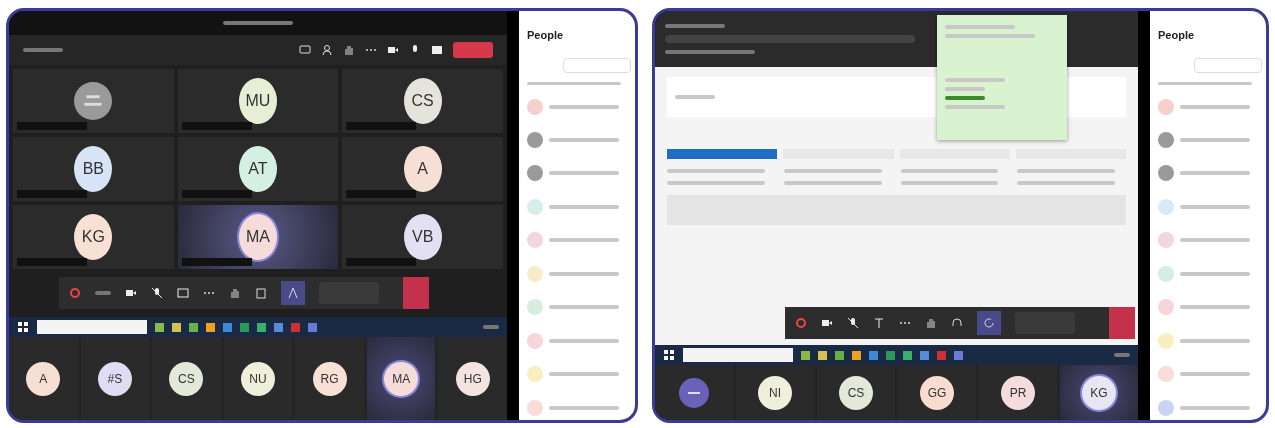  Describe the element at coordinates (305, 50) in the screenshot. I see `chat-icon` at that location.